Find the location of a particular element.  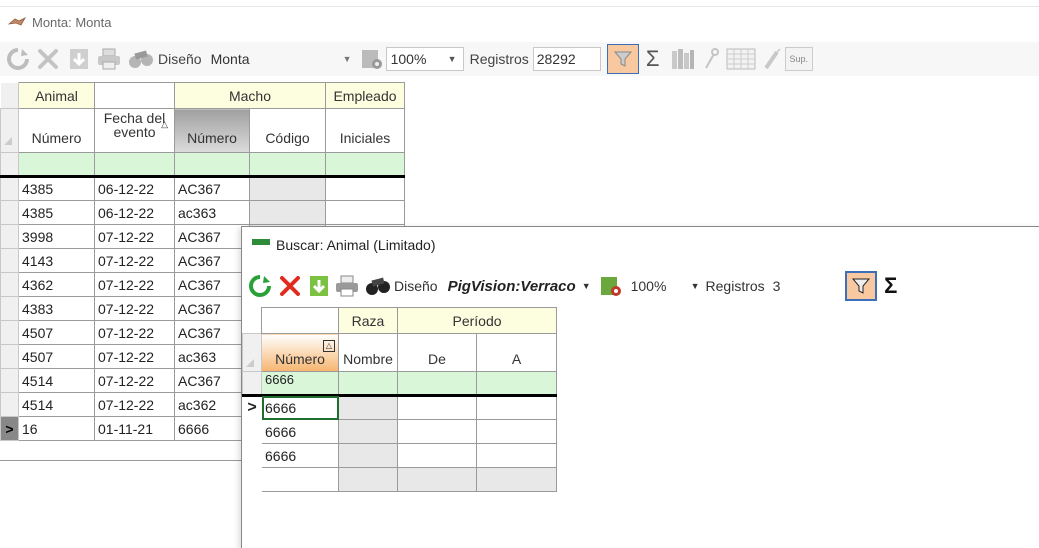

cell-iniciales is located at coordinates (365, 188).